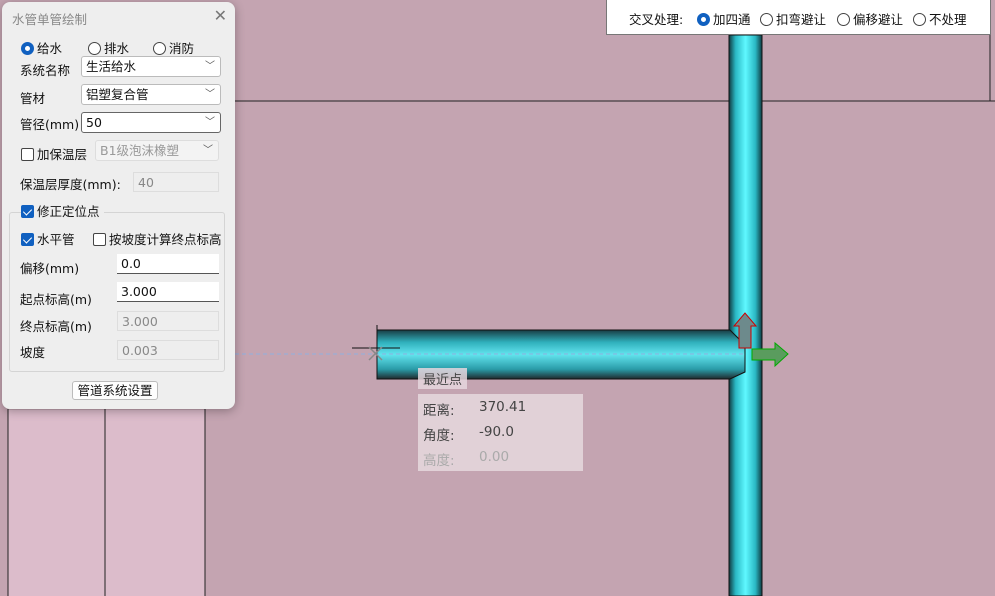  What do you see at coordinates (503, 407) in the screenshot?
I see `distance-value: 370.41` at bounding box center [503, 407].